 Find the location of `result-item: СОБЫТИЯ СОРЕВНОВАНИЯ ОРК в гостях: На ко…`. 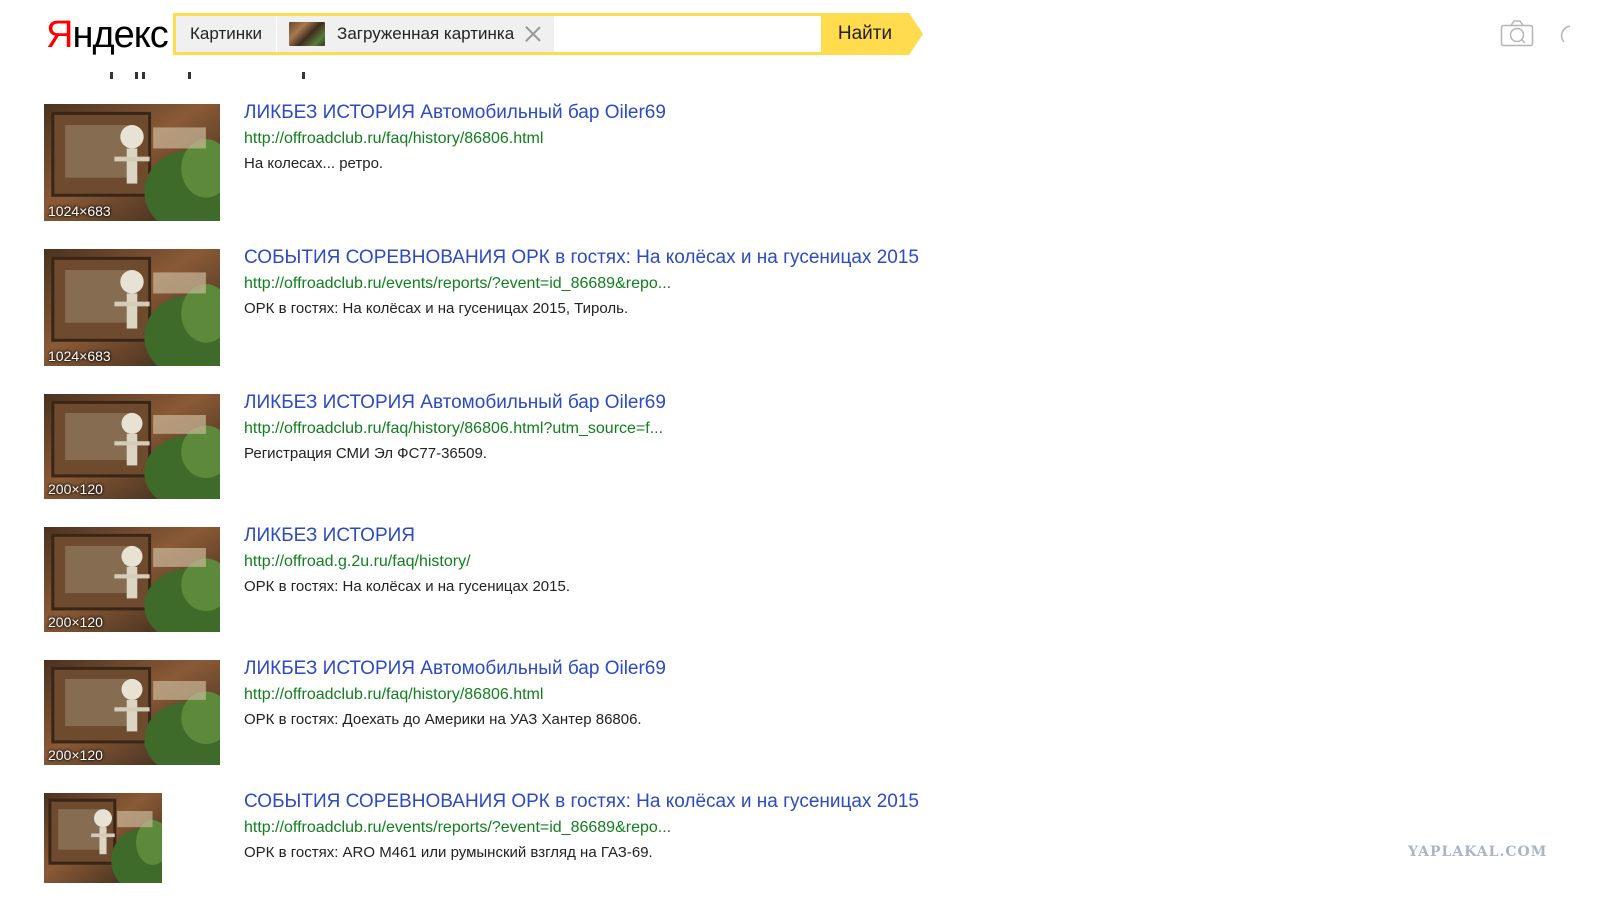

result-item: СОБЫТИЯ СОРЕВНОВАНИЯ ОРК в гостях: На ко… is located at coordinates (494, 845).